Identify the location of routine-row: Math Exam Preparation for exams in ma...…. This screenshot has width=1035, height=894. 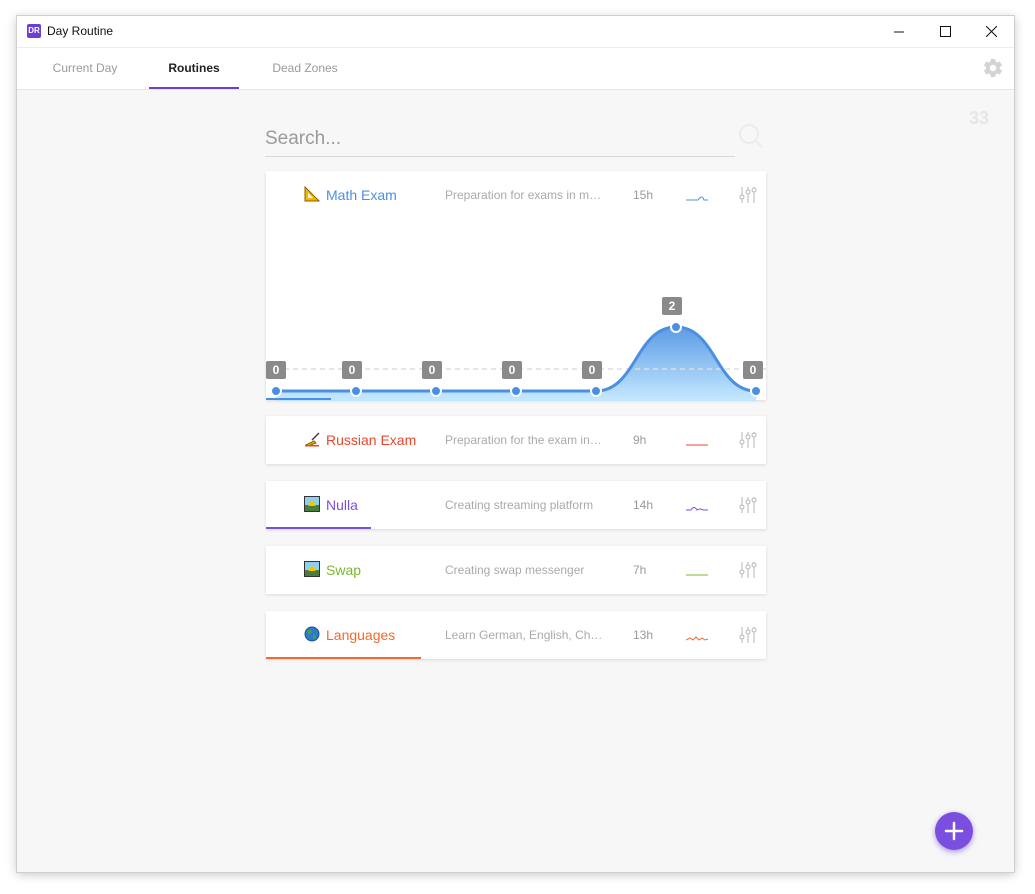
(516, 195).